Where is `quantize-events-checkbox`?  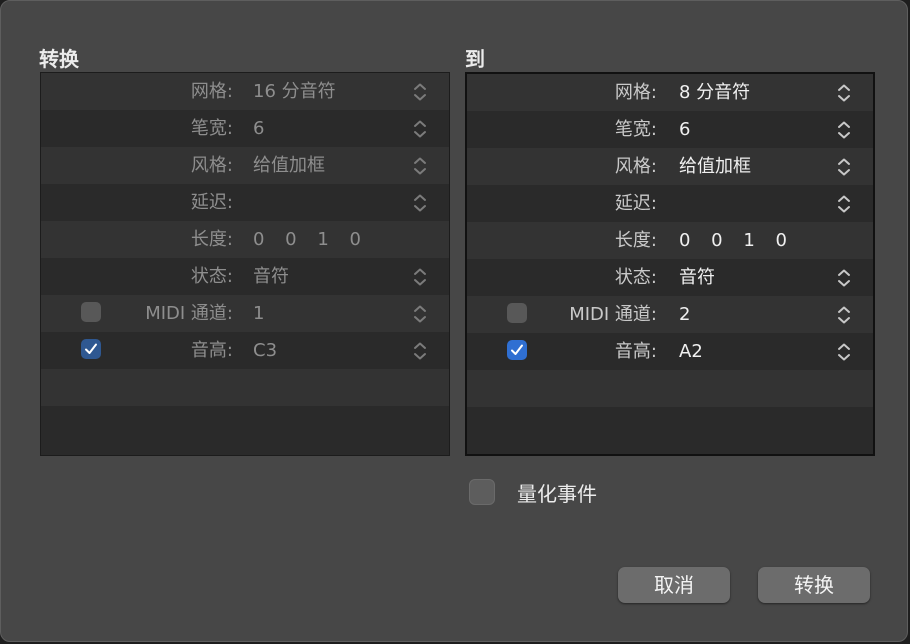
quantize-events-checkbox is located at coordinates (482, 492).